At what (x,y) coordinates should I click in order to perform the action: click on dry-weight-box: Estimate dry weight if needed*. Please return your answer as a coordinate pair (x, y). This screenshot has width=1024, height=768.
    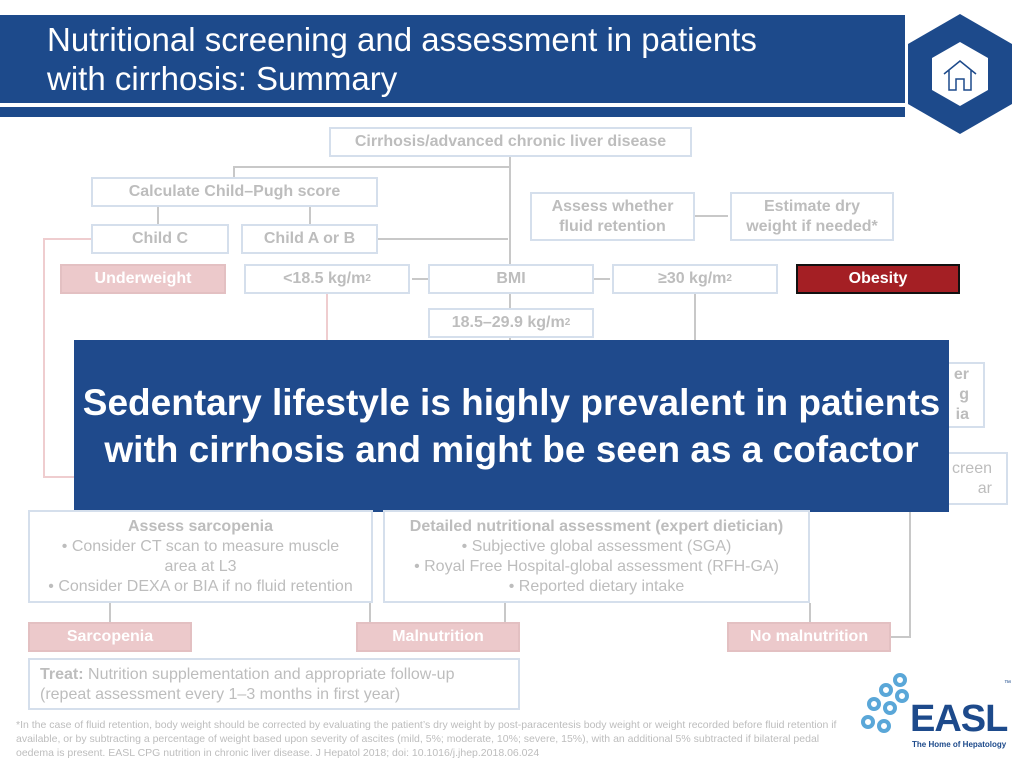
    Looking at the image, I should click on (812, 216).